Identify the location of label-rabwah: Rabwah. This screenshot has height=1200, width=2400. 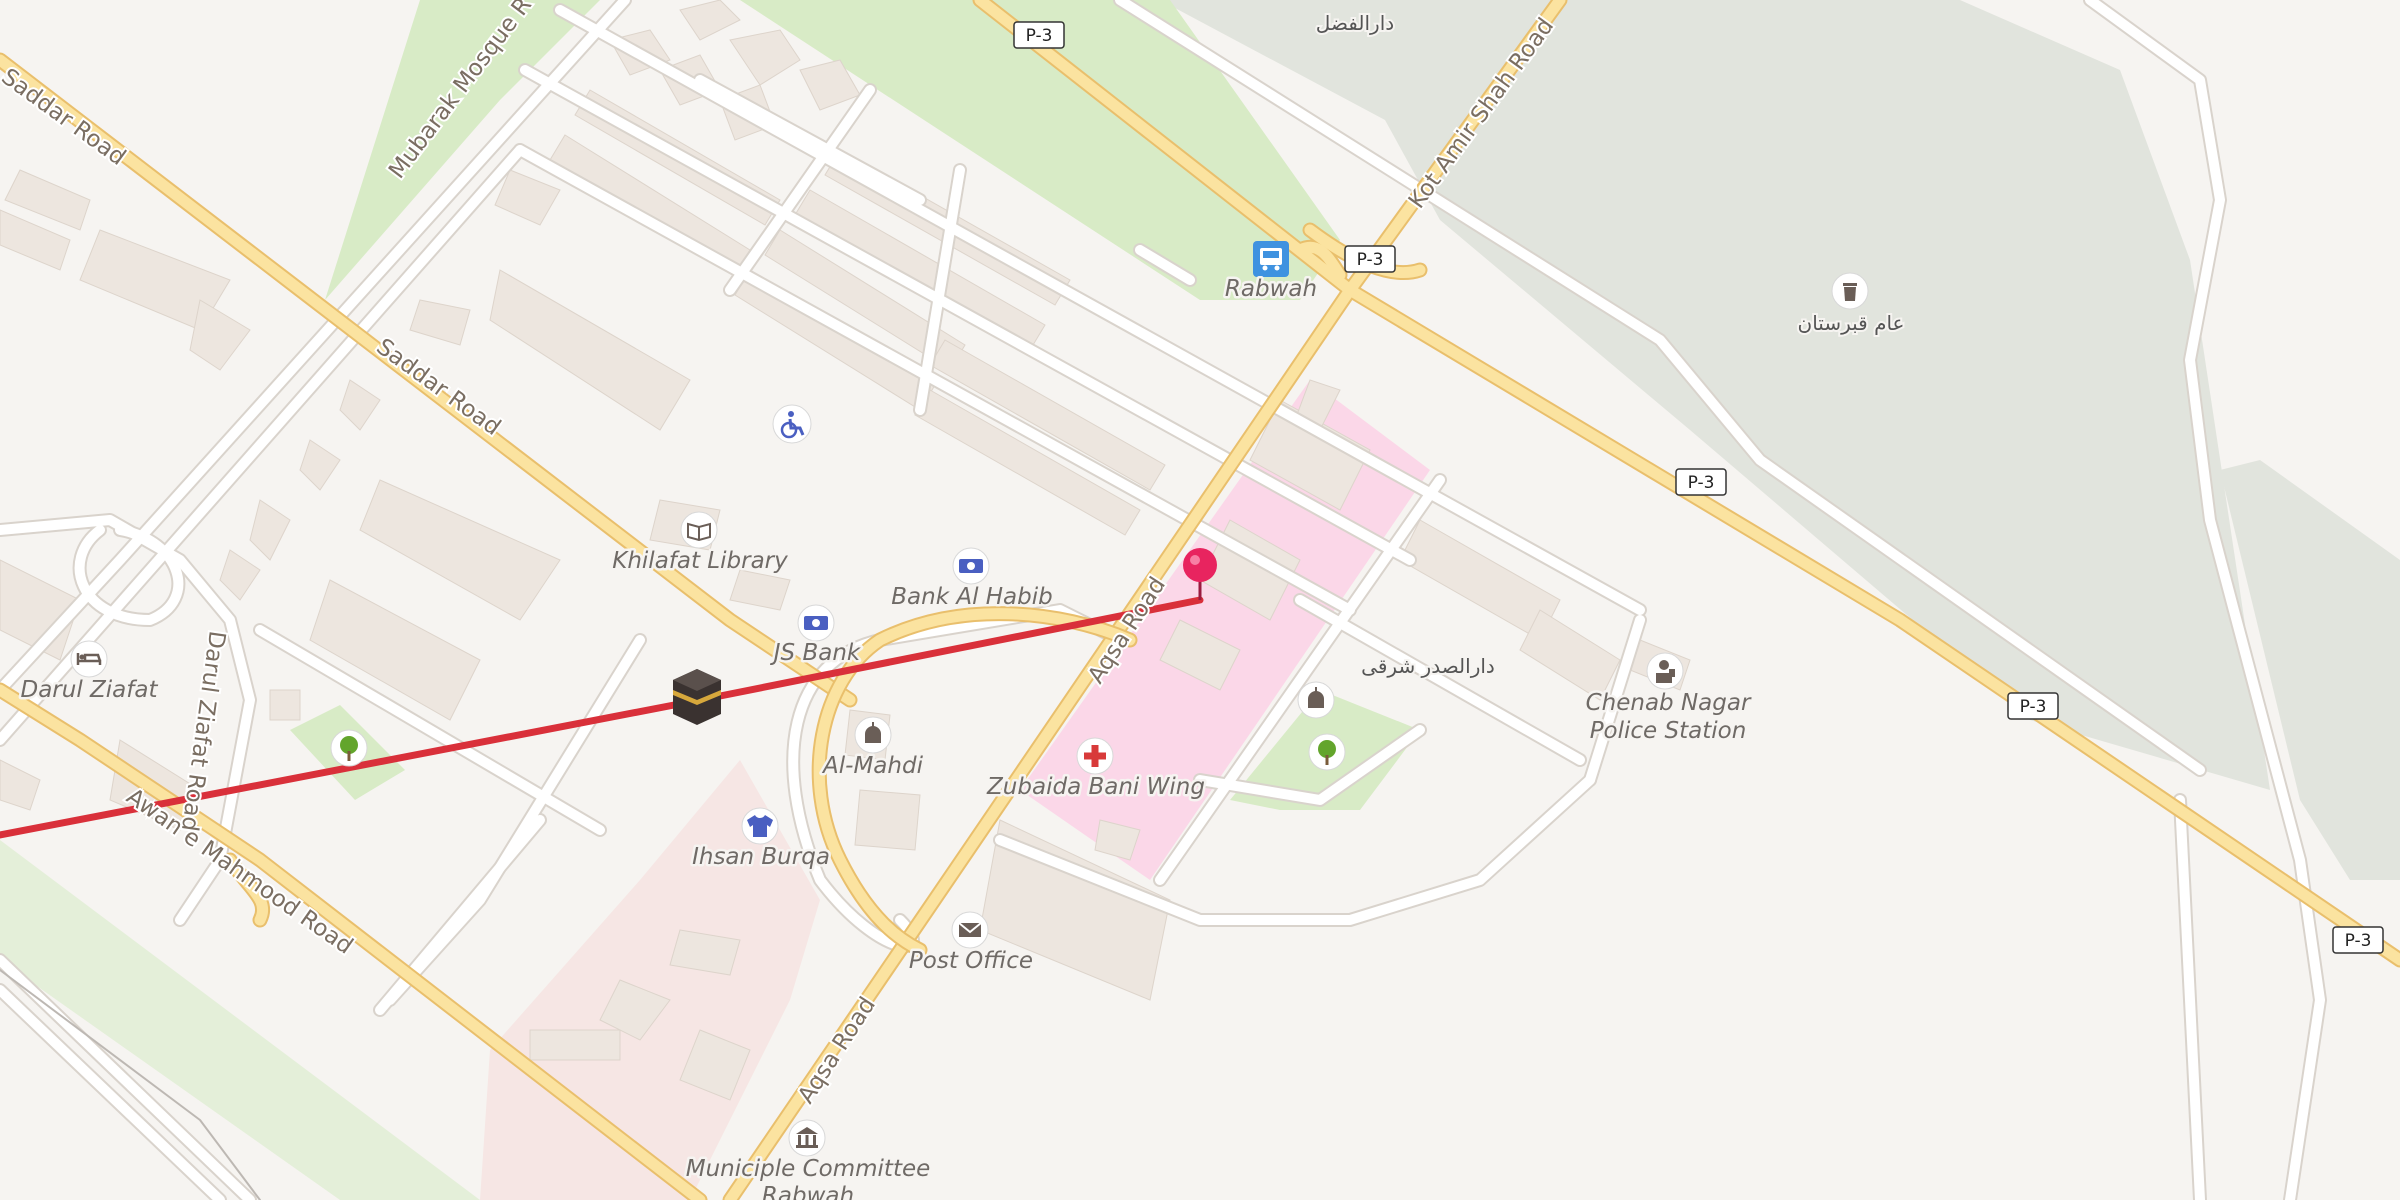
(1271, 289).